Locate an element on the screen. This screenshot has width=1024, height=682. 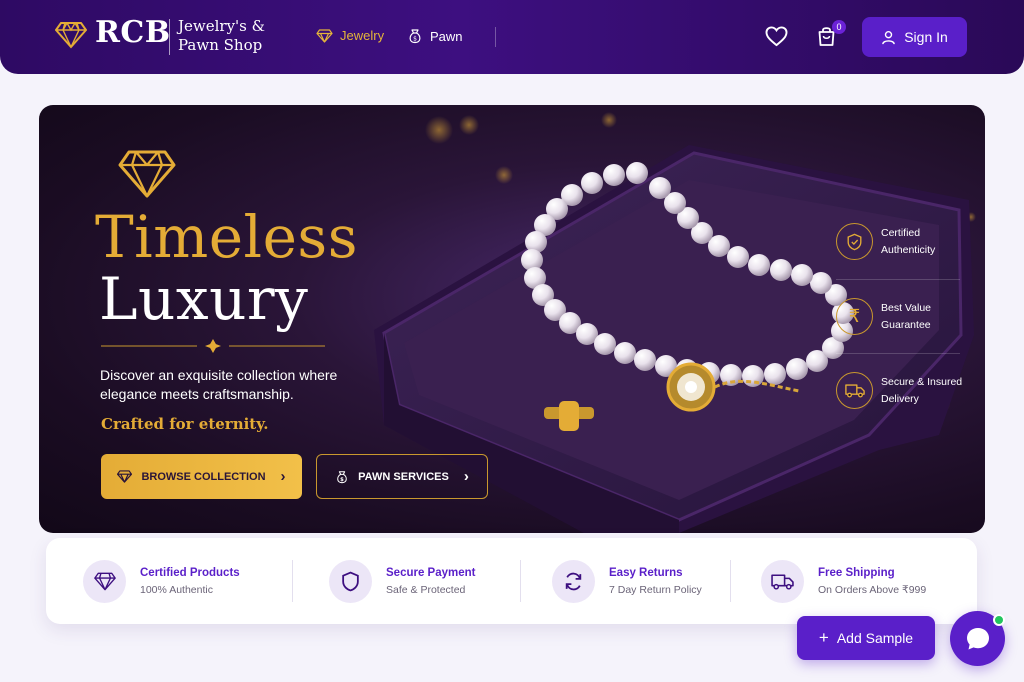
browse-collection-label: BROWSE COLLECTION is located at coordinates (203, 476).